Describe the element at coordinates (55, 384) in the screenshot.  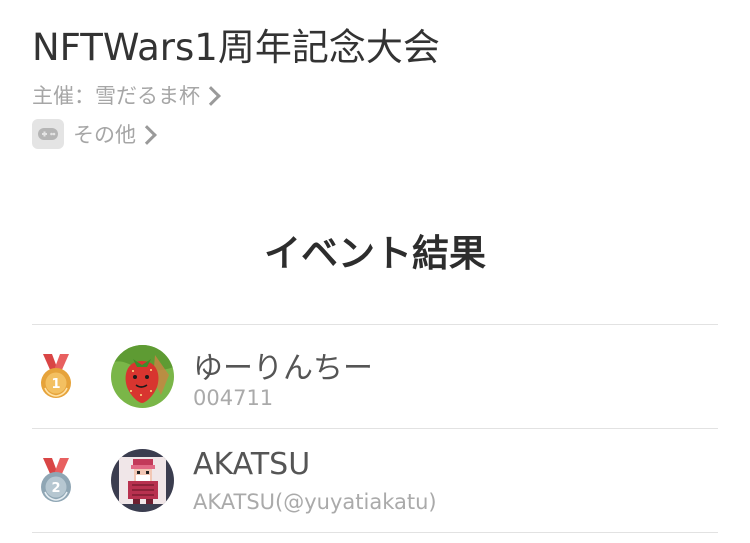
I see `medal-rank-1: 1` at that location.